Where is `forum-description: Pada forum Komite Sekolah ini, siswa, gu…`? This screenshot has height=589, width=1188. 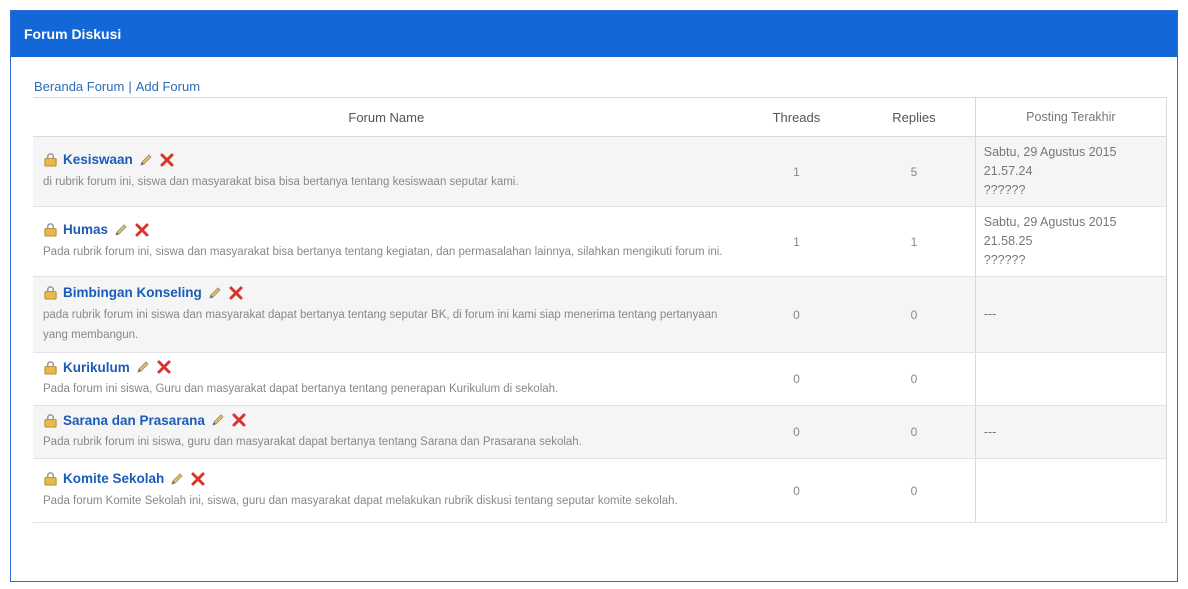 forum-description: Pada forum Komite Sekolah ini, siswa, gu… is located at coordinates (360, 500).